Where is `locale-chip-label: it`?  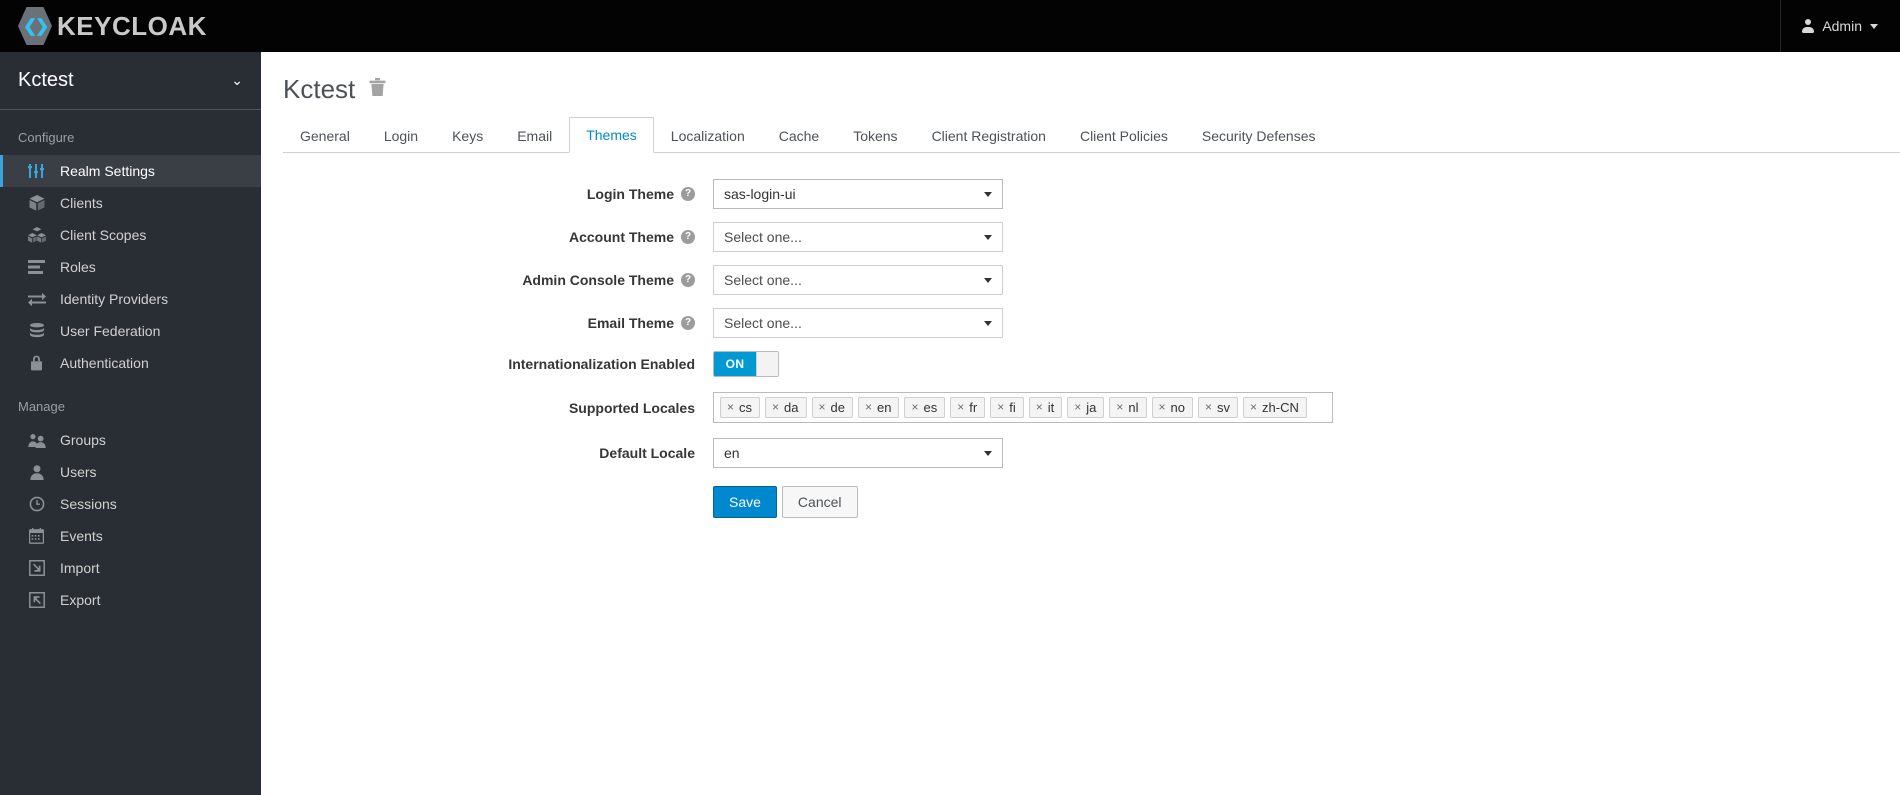
locale-chip-label: it is located at coordinates (1051, 407).